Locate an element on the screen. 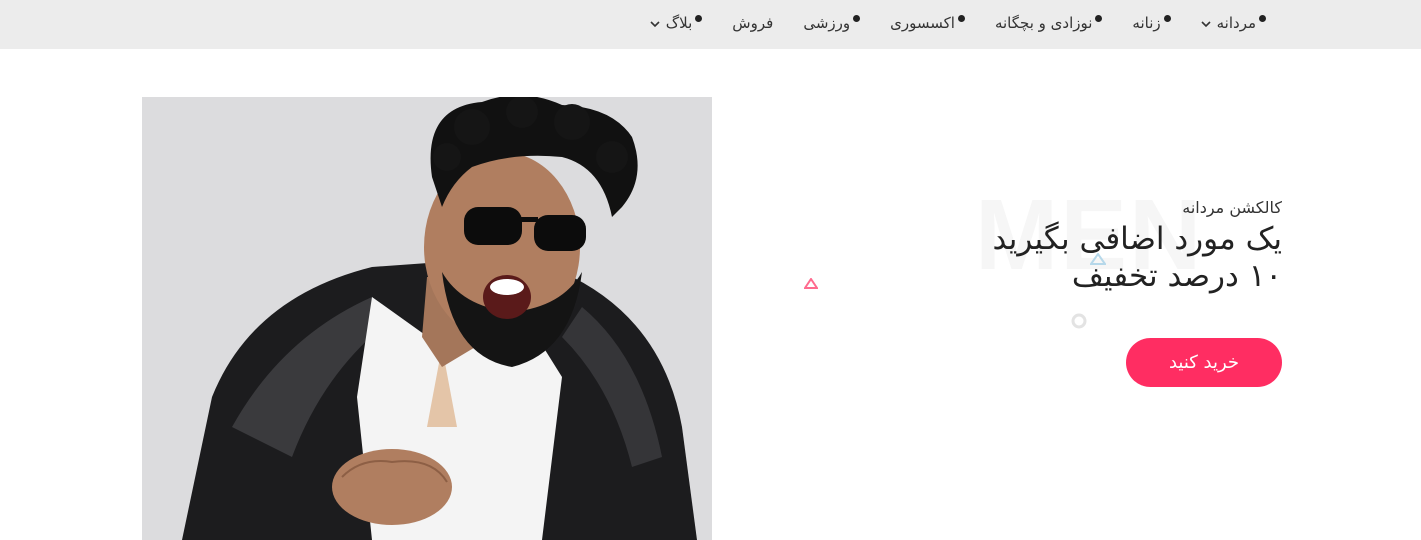 This screenshot has width=1421, height=540. hero-subtitle: کالکشن مردانه is located at coordinates (1232, 207).